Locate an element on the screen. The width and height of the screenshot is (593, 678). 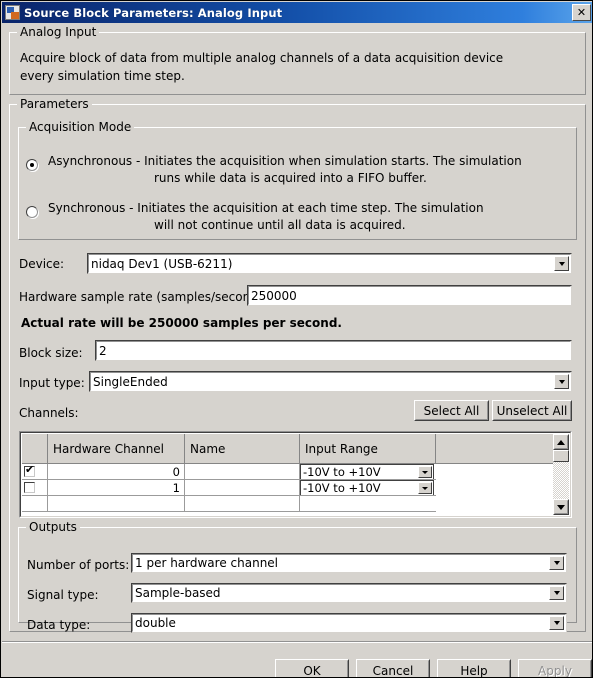
simulink-block-icon is located at coordinates (12, 12).